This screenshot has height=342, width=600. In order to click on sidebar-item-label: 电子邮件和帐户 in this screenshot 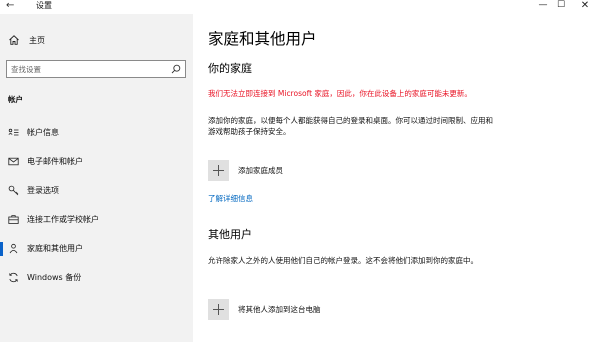, I will do `click(55, 161)`.